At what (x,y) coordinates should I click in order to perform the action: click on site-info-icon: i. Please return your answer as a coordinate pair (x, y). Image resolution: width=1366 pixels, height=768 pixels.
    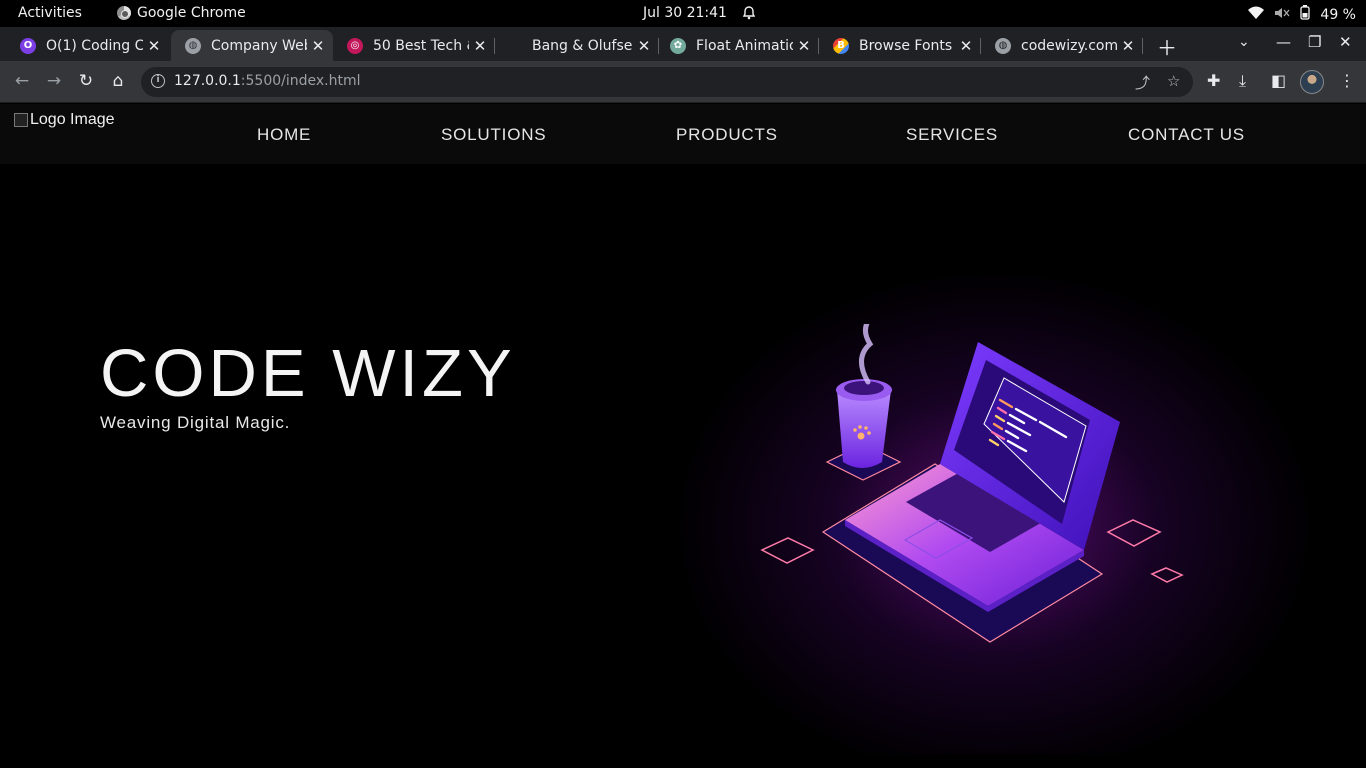
    Looking at the image, I should click on (158, 81).